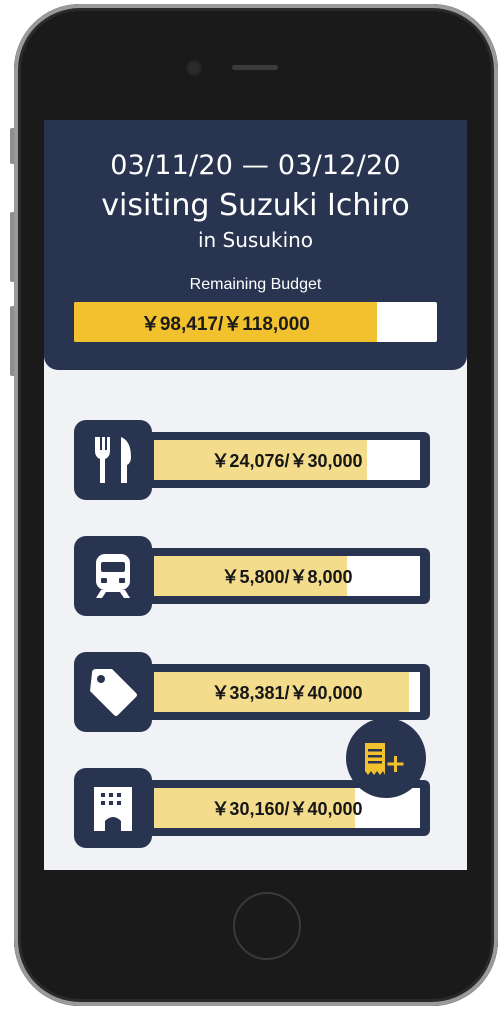 Image resolution: width=503 pixels, height=1017 pixels. Describe the element at coordinates (194, 68) in the screenshot. I see `front-camera` at that location.